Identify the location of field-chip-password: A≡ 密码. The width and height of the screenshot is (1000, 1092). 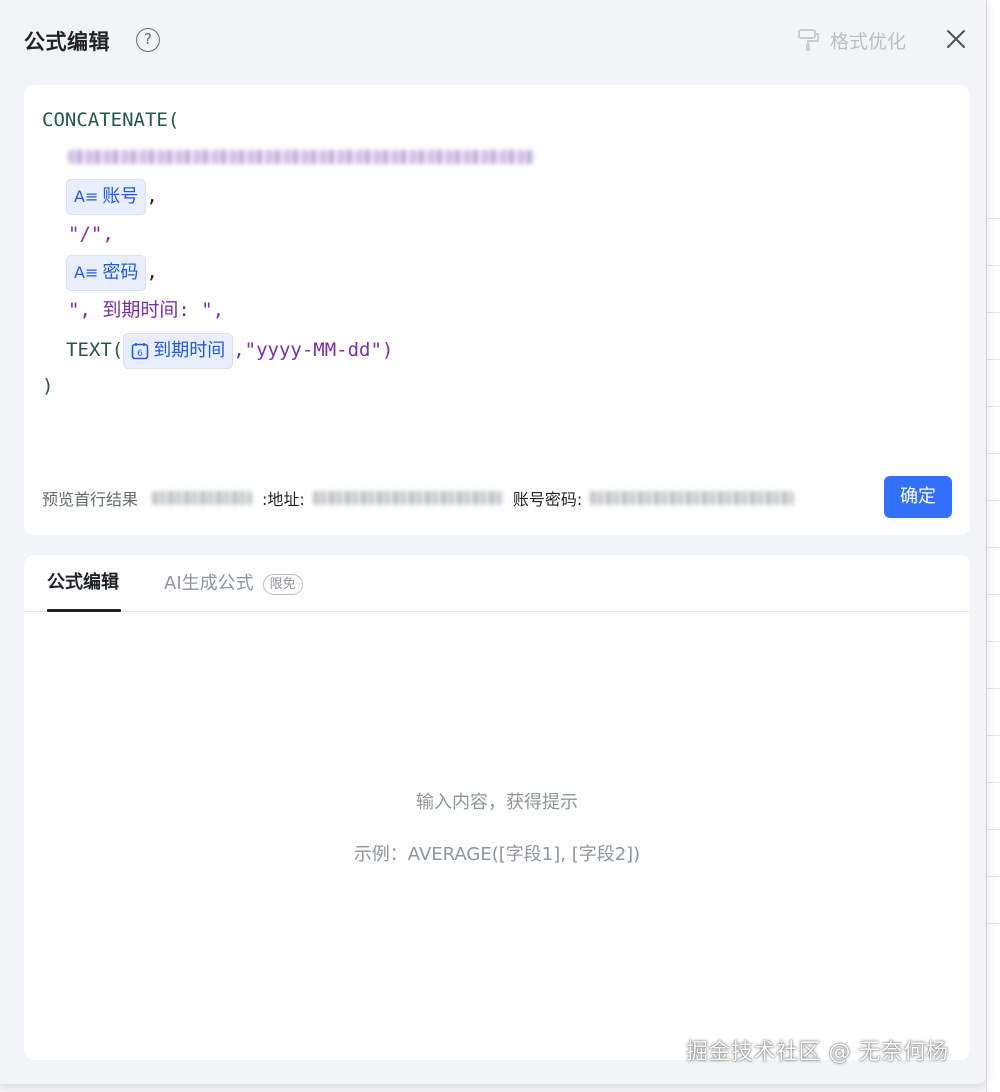
(106, 272).